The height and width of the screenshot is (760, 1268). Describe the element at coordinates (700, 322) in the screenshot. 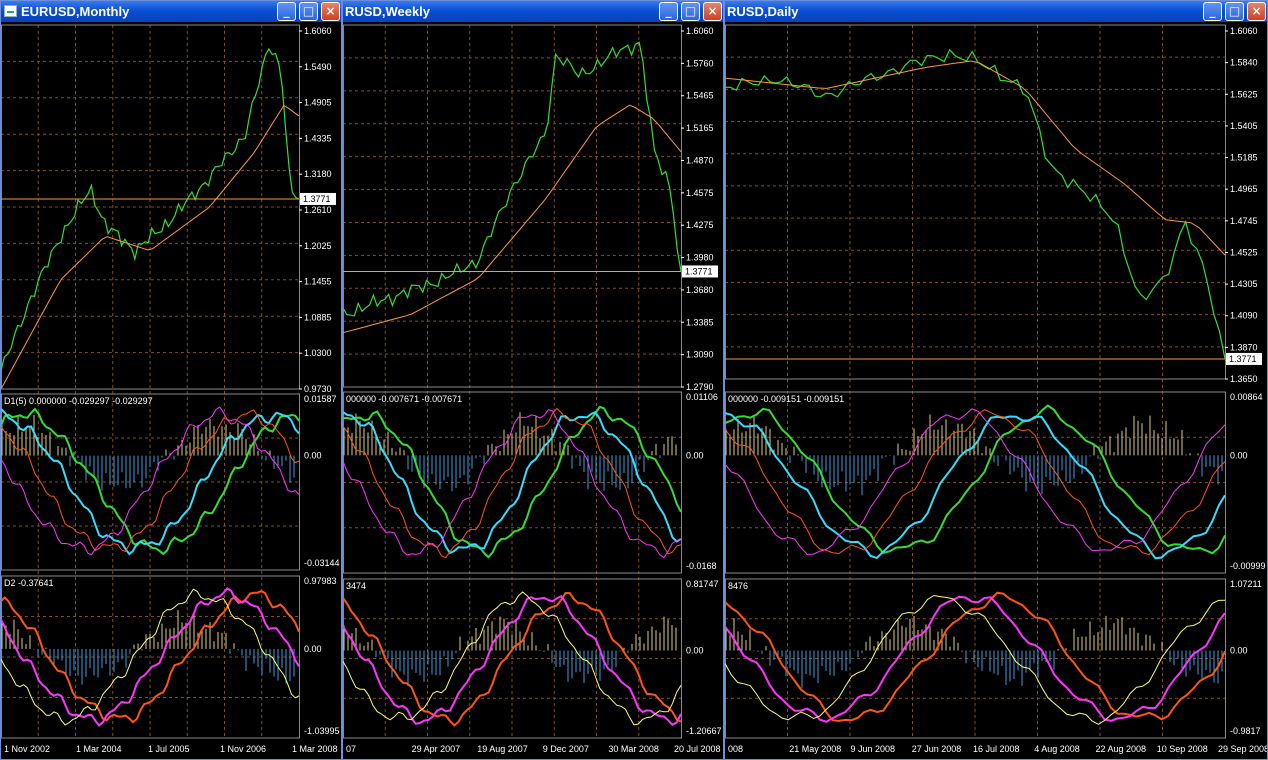

I see `price-tick-label: 1.3385` at that location.